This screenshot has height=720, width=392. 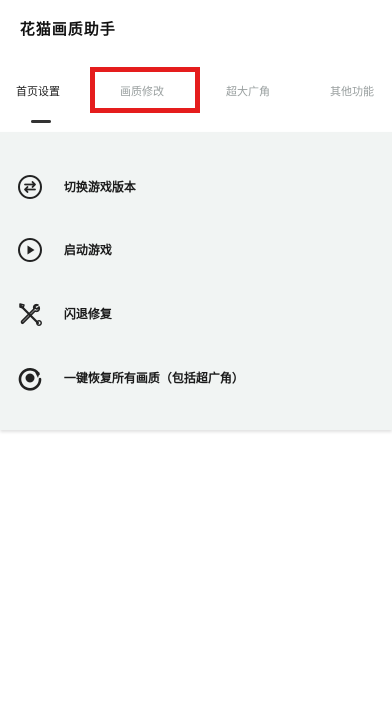 I want to click on tab-active-indicator, so click(x=41, y=121).